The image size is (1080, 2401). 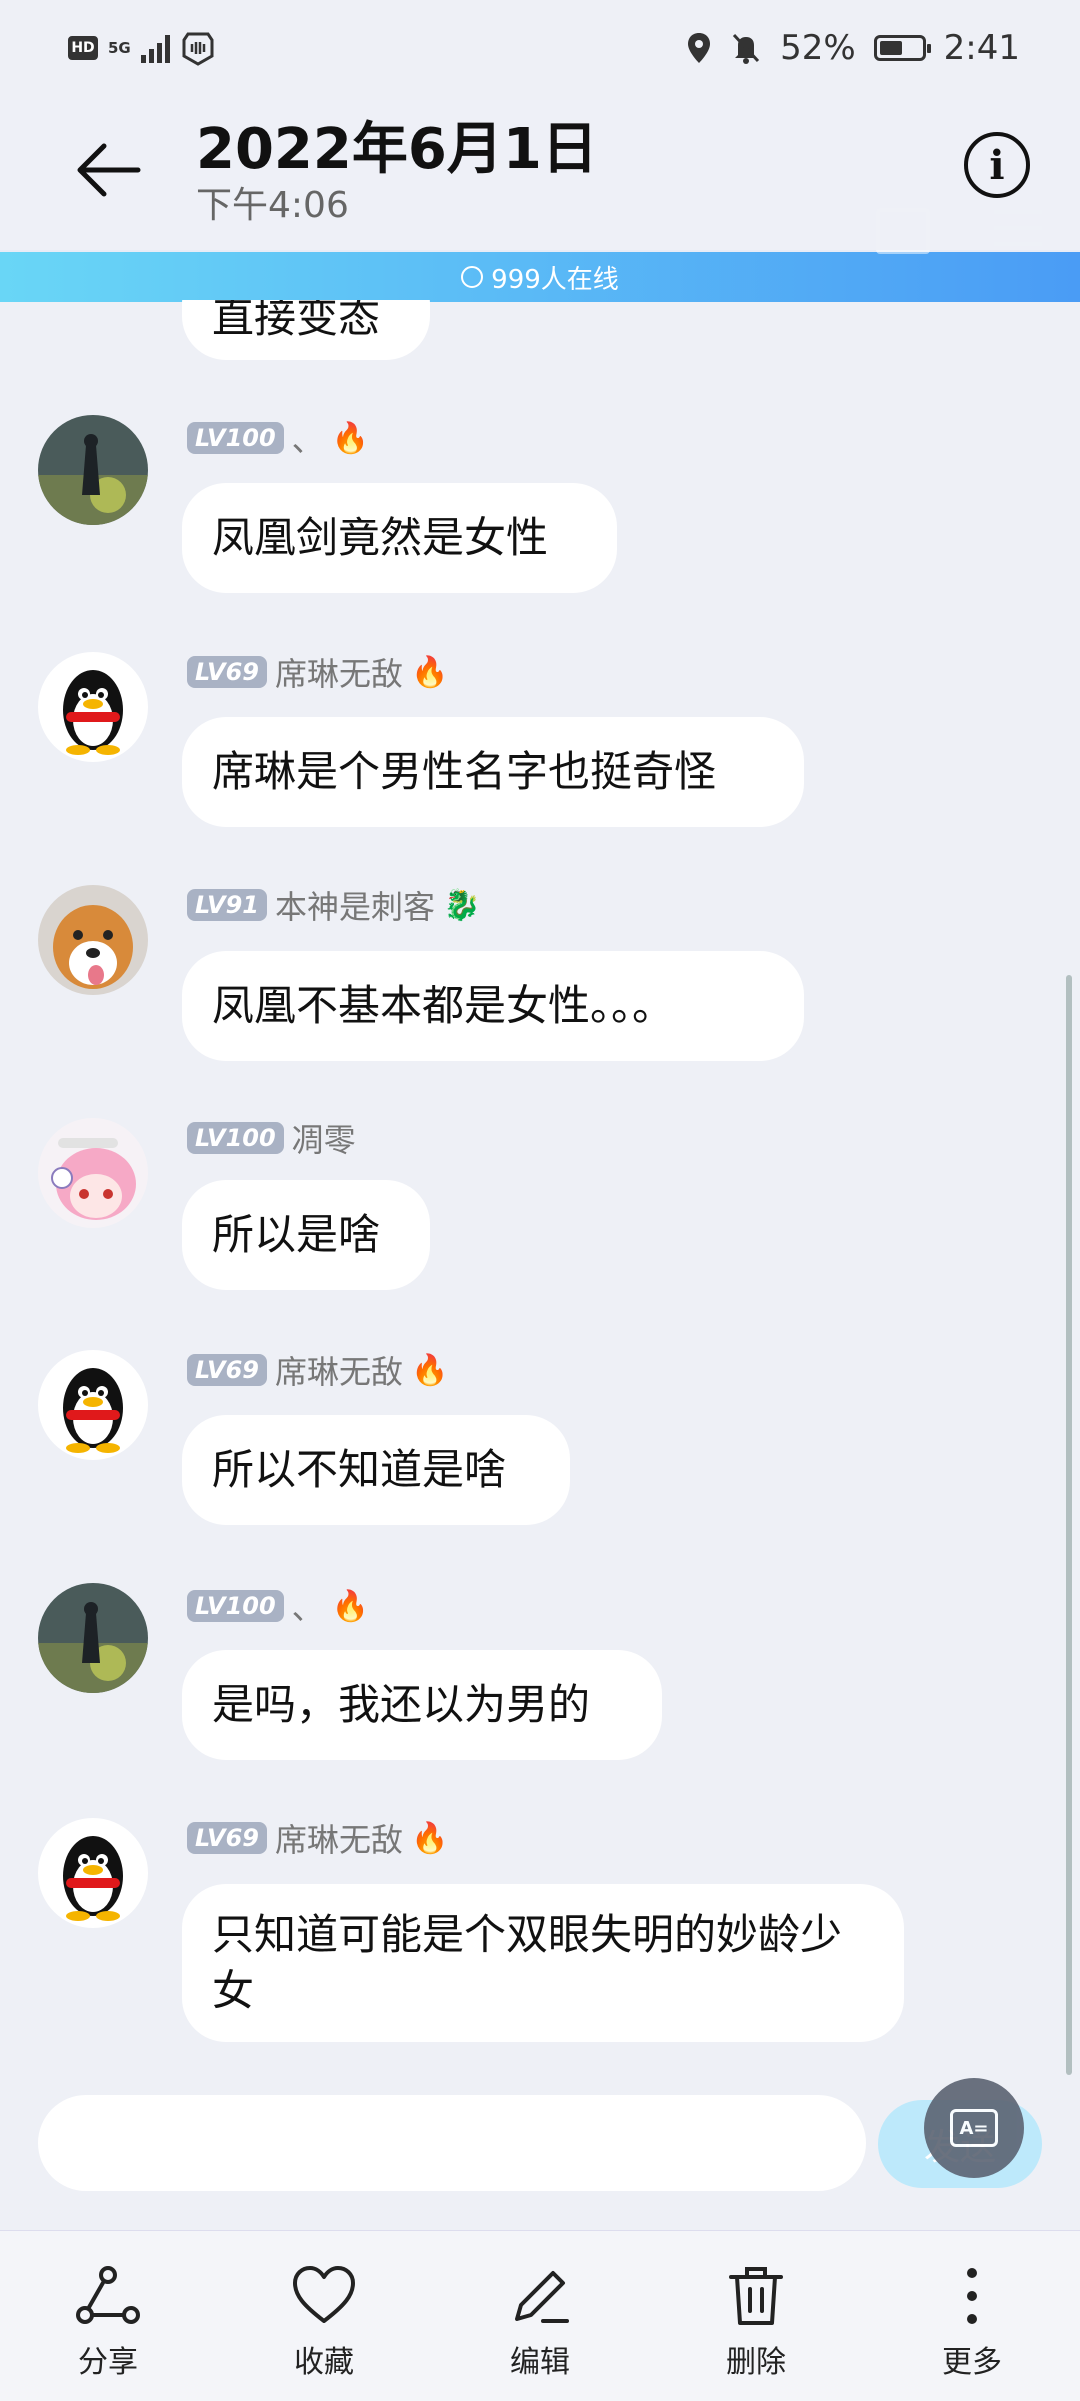 I want to click on chevron-down-icon, so click(x=472, y=277).